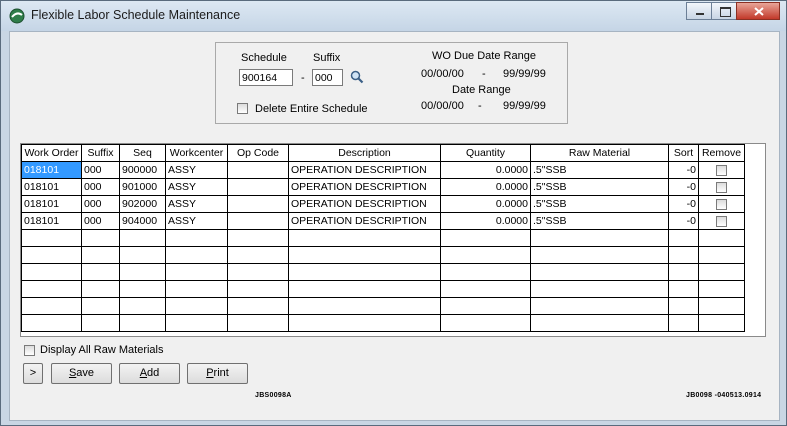  I want to click on schedule-input, so click(266, 77).